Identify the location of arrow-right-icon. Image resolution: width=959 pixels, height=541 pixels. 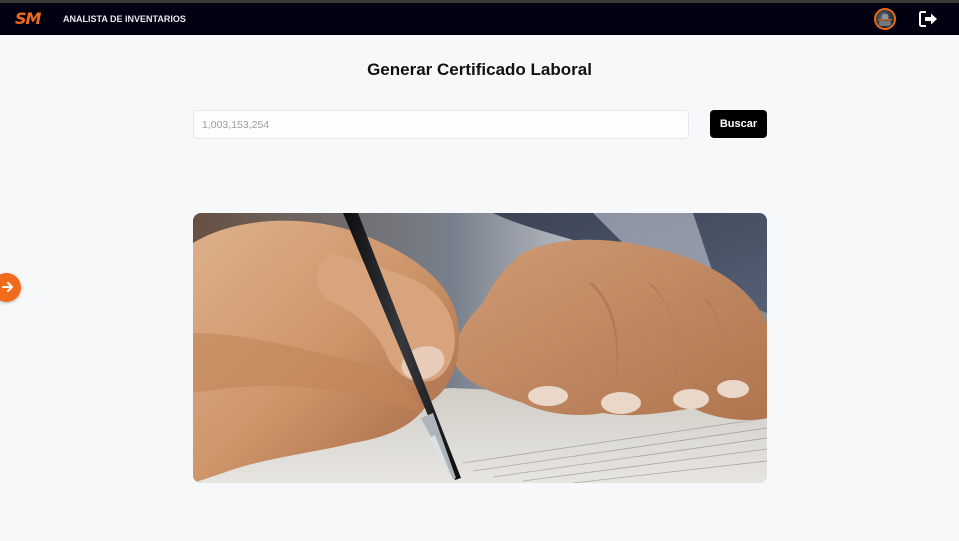
(7, 287).